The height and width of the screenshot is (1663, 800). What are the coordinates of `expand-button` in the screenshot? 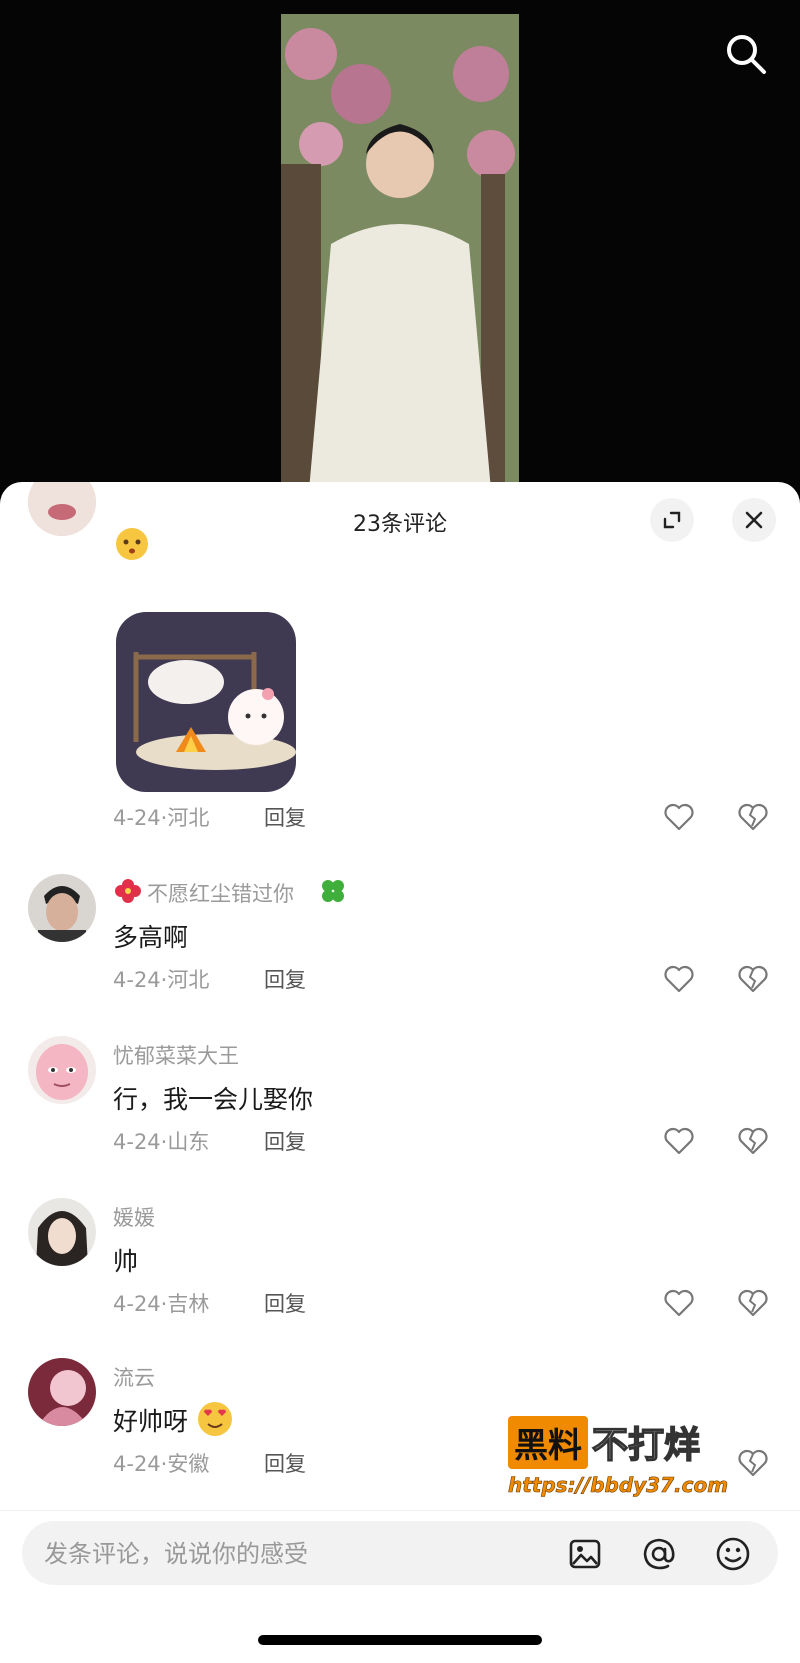 It's located at (672, 520).